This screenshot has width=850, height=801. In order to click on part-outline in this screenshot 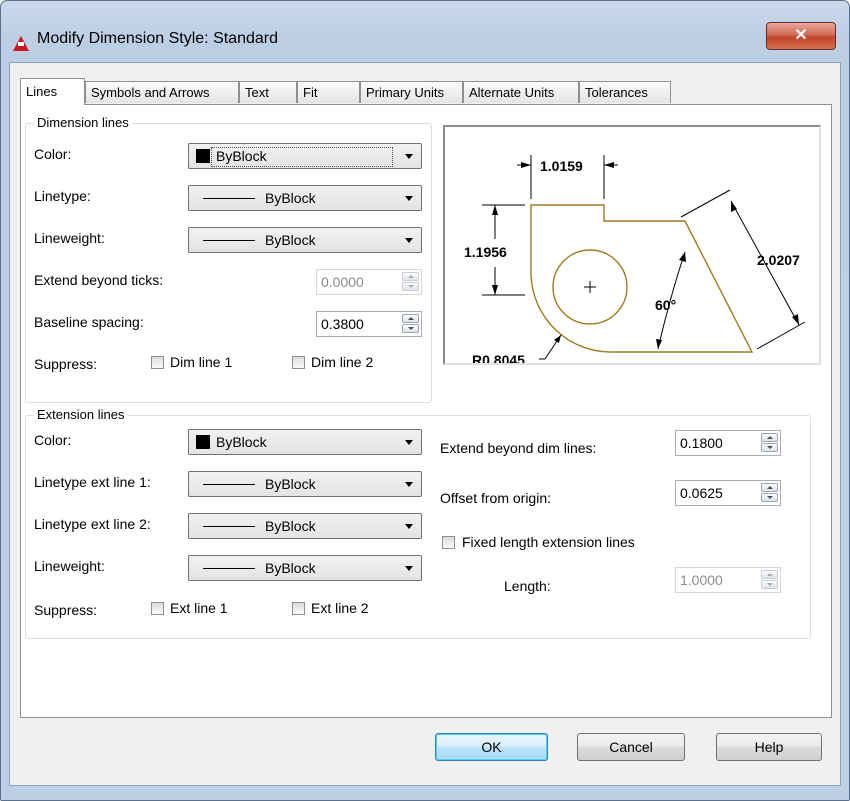, I will do `click(642, 278)`.